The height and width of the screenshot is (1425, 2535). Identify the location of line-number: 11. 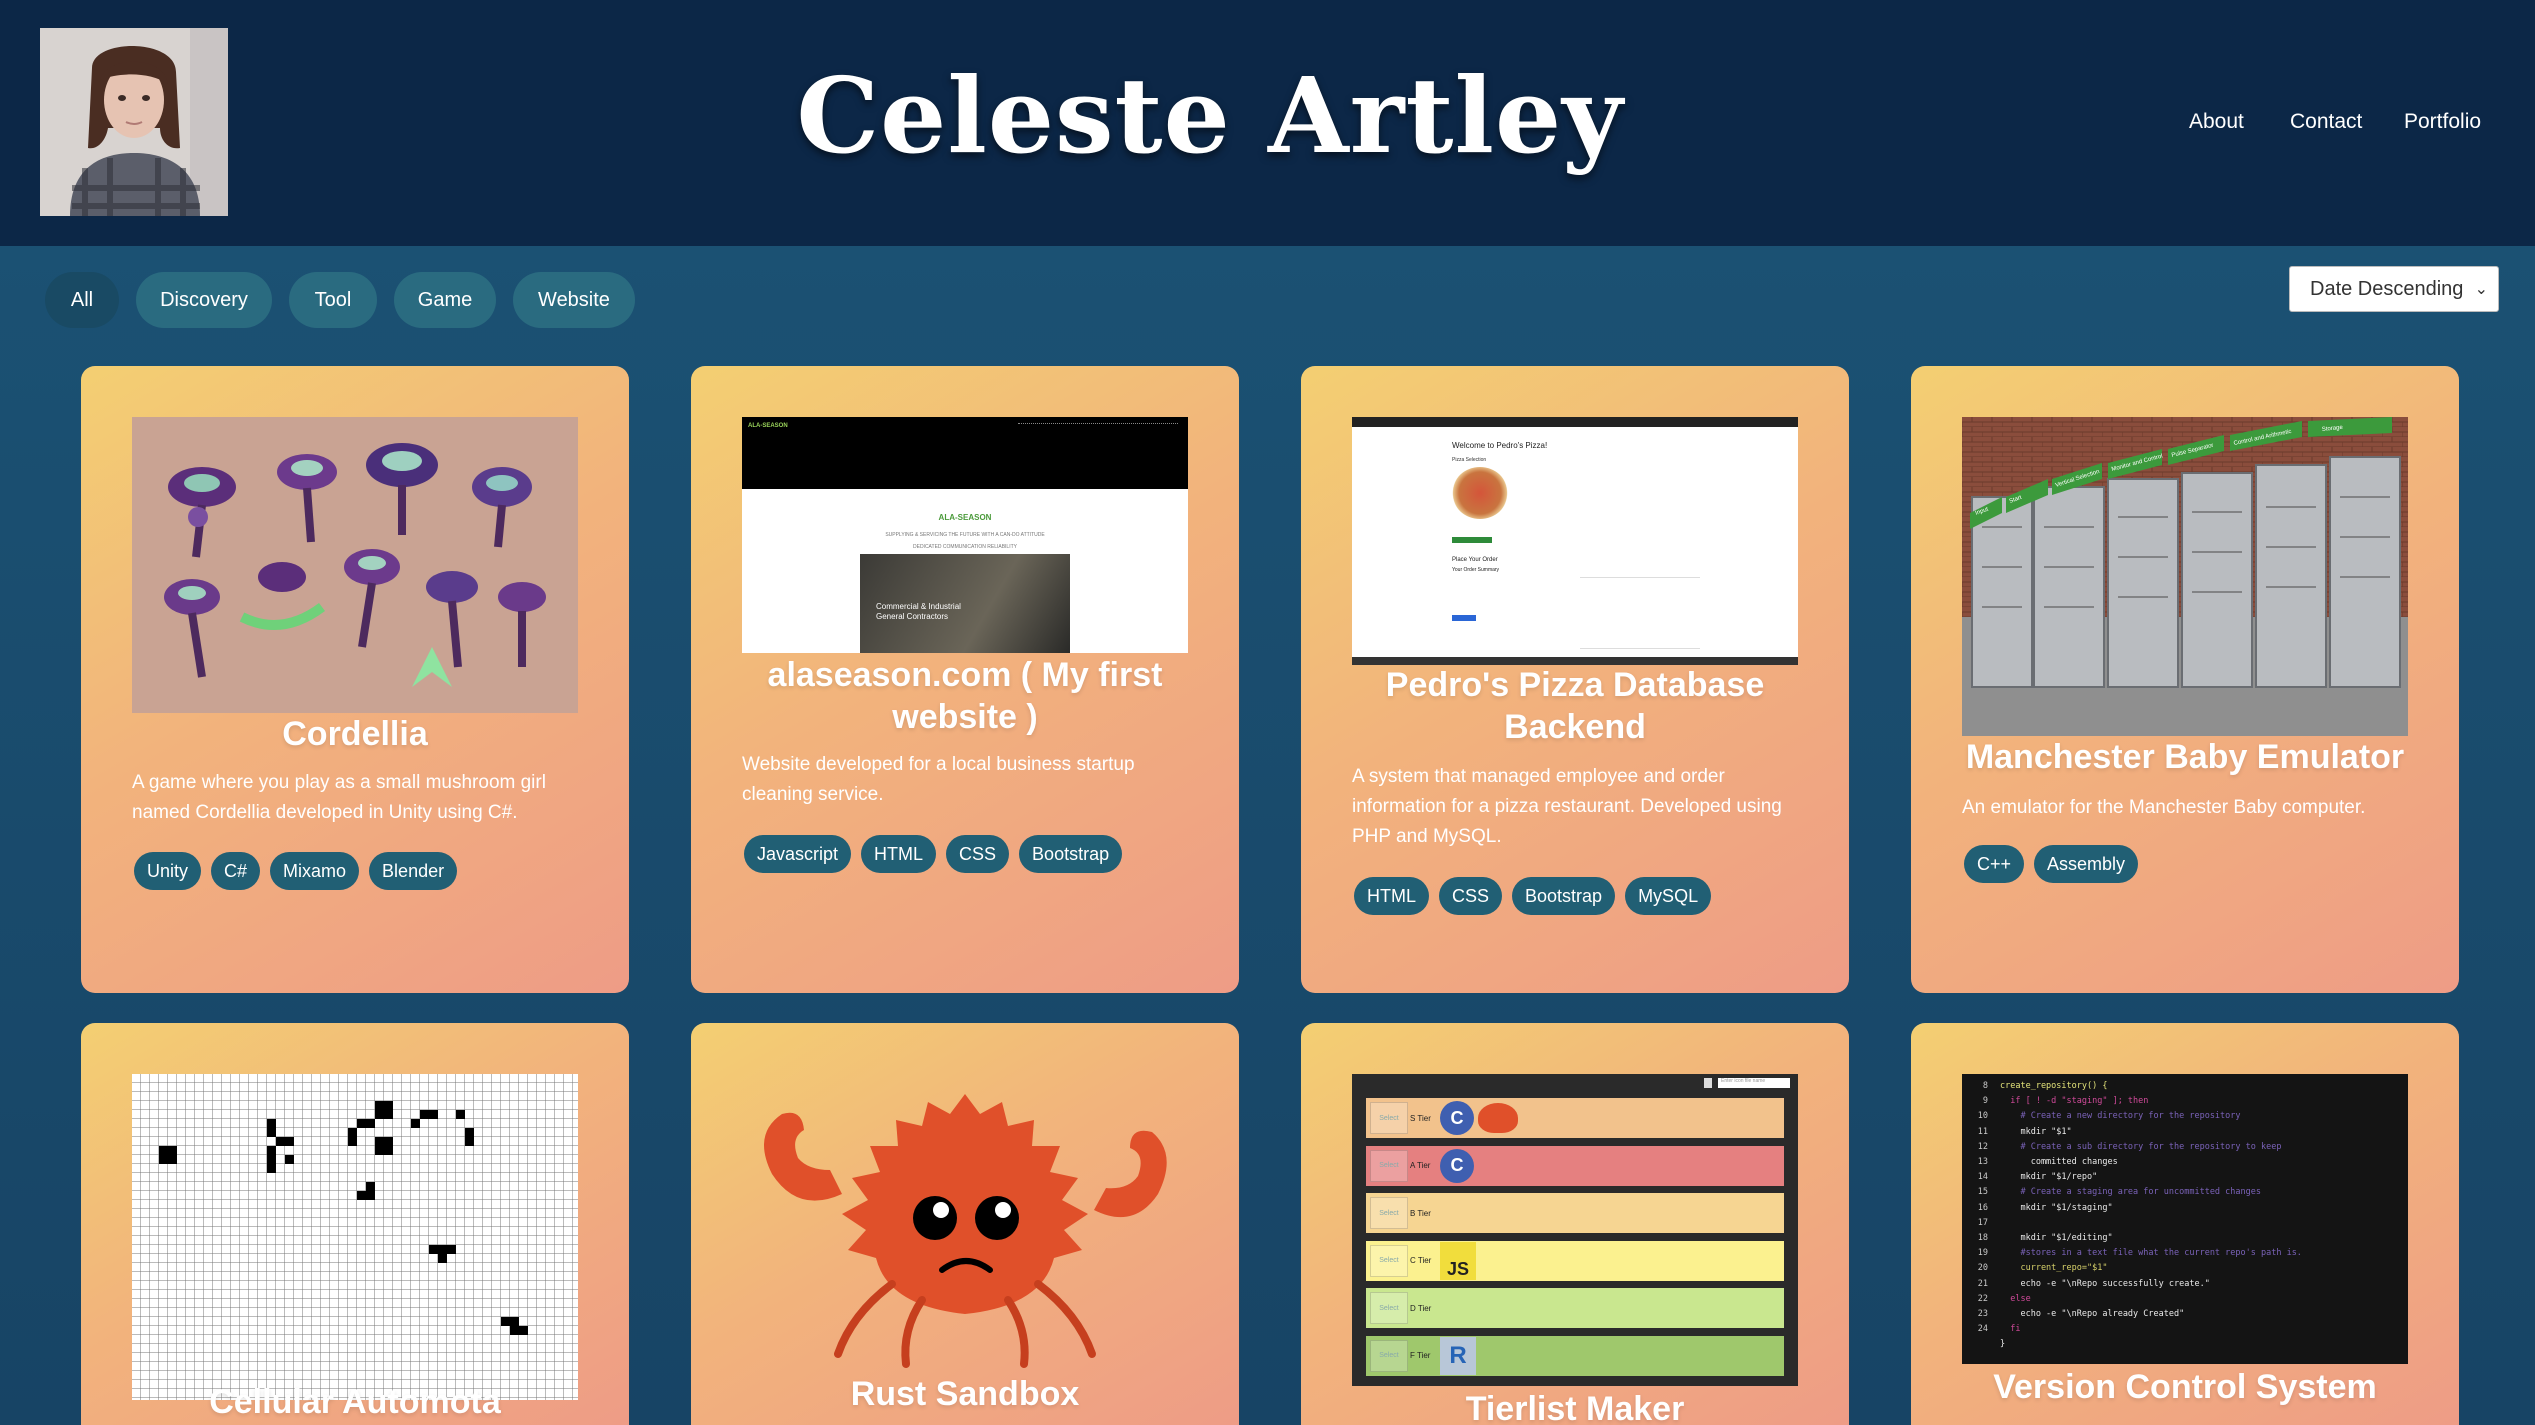
(1982, 1131).